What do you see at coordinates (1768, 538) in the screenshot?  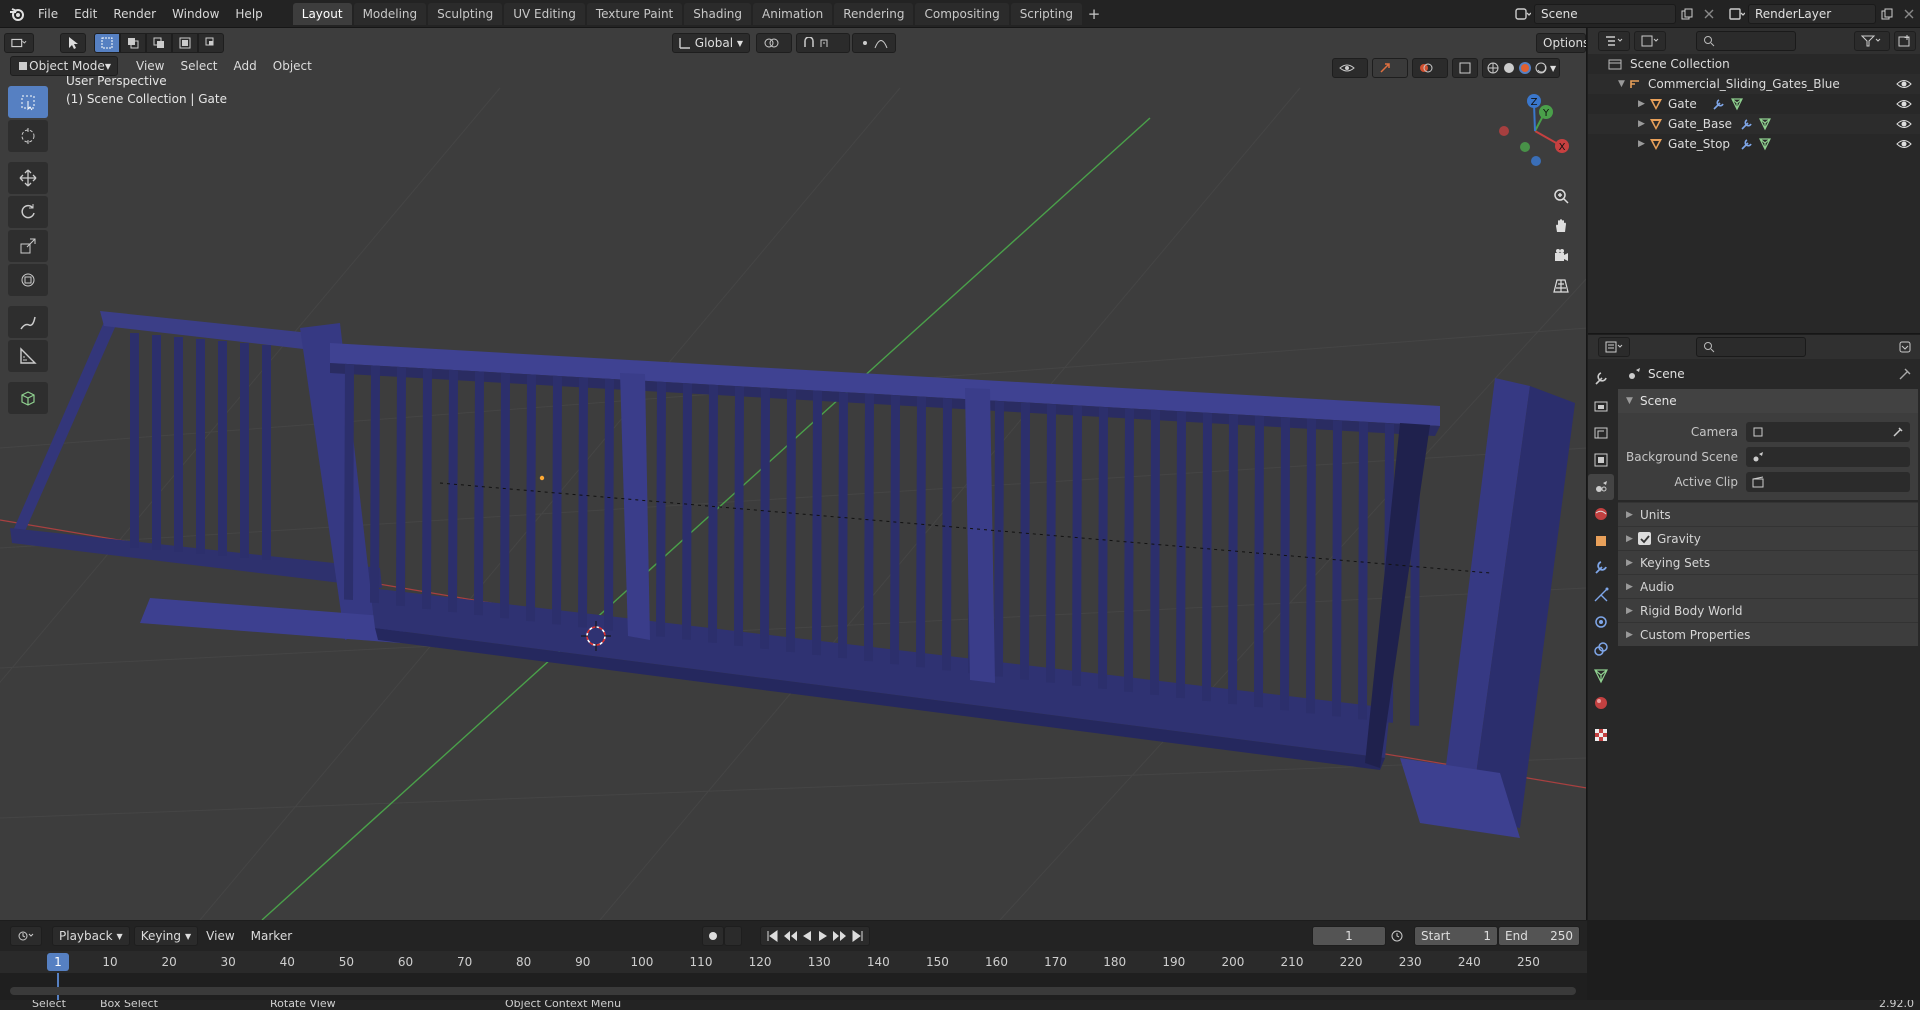 I see `gravity-panel: ▶ Gravity` at bounding box center [1768, 538].